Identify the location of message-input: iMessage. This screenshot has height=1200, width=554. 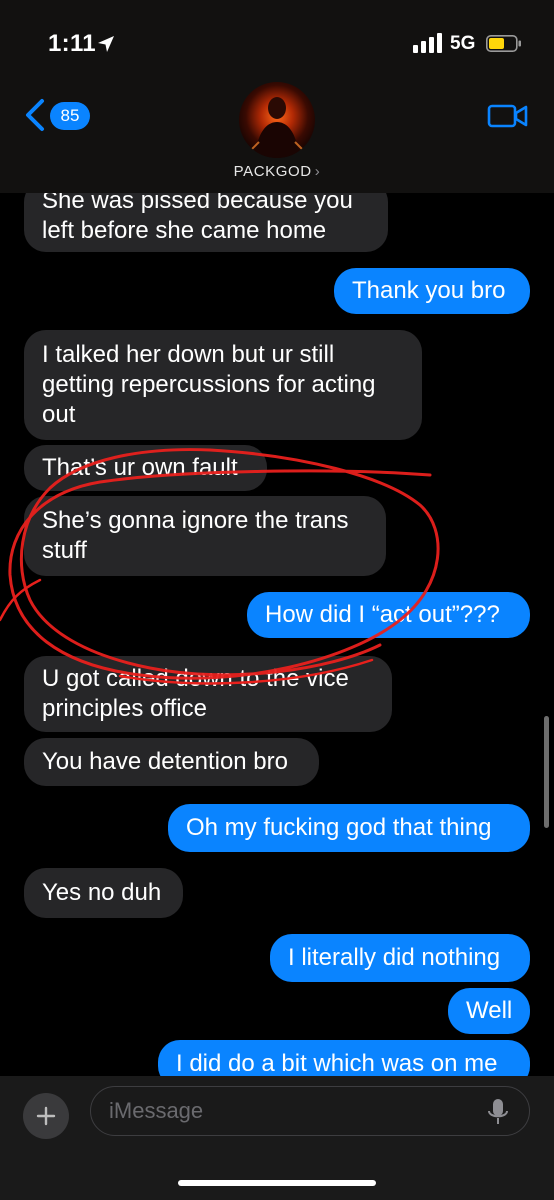
(310, 1111).